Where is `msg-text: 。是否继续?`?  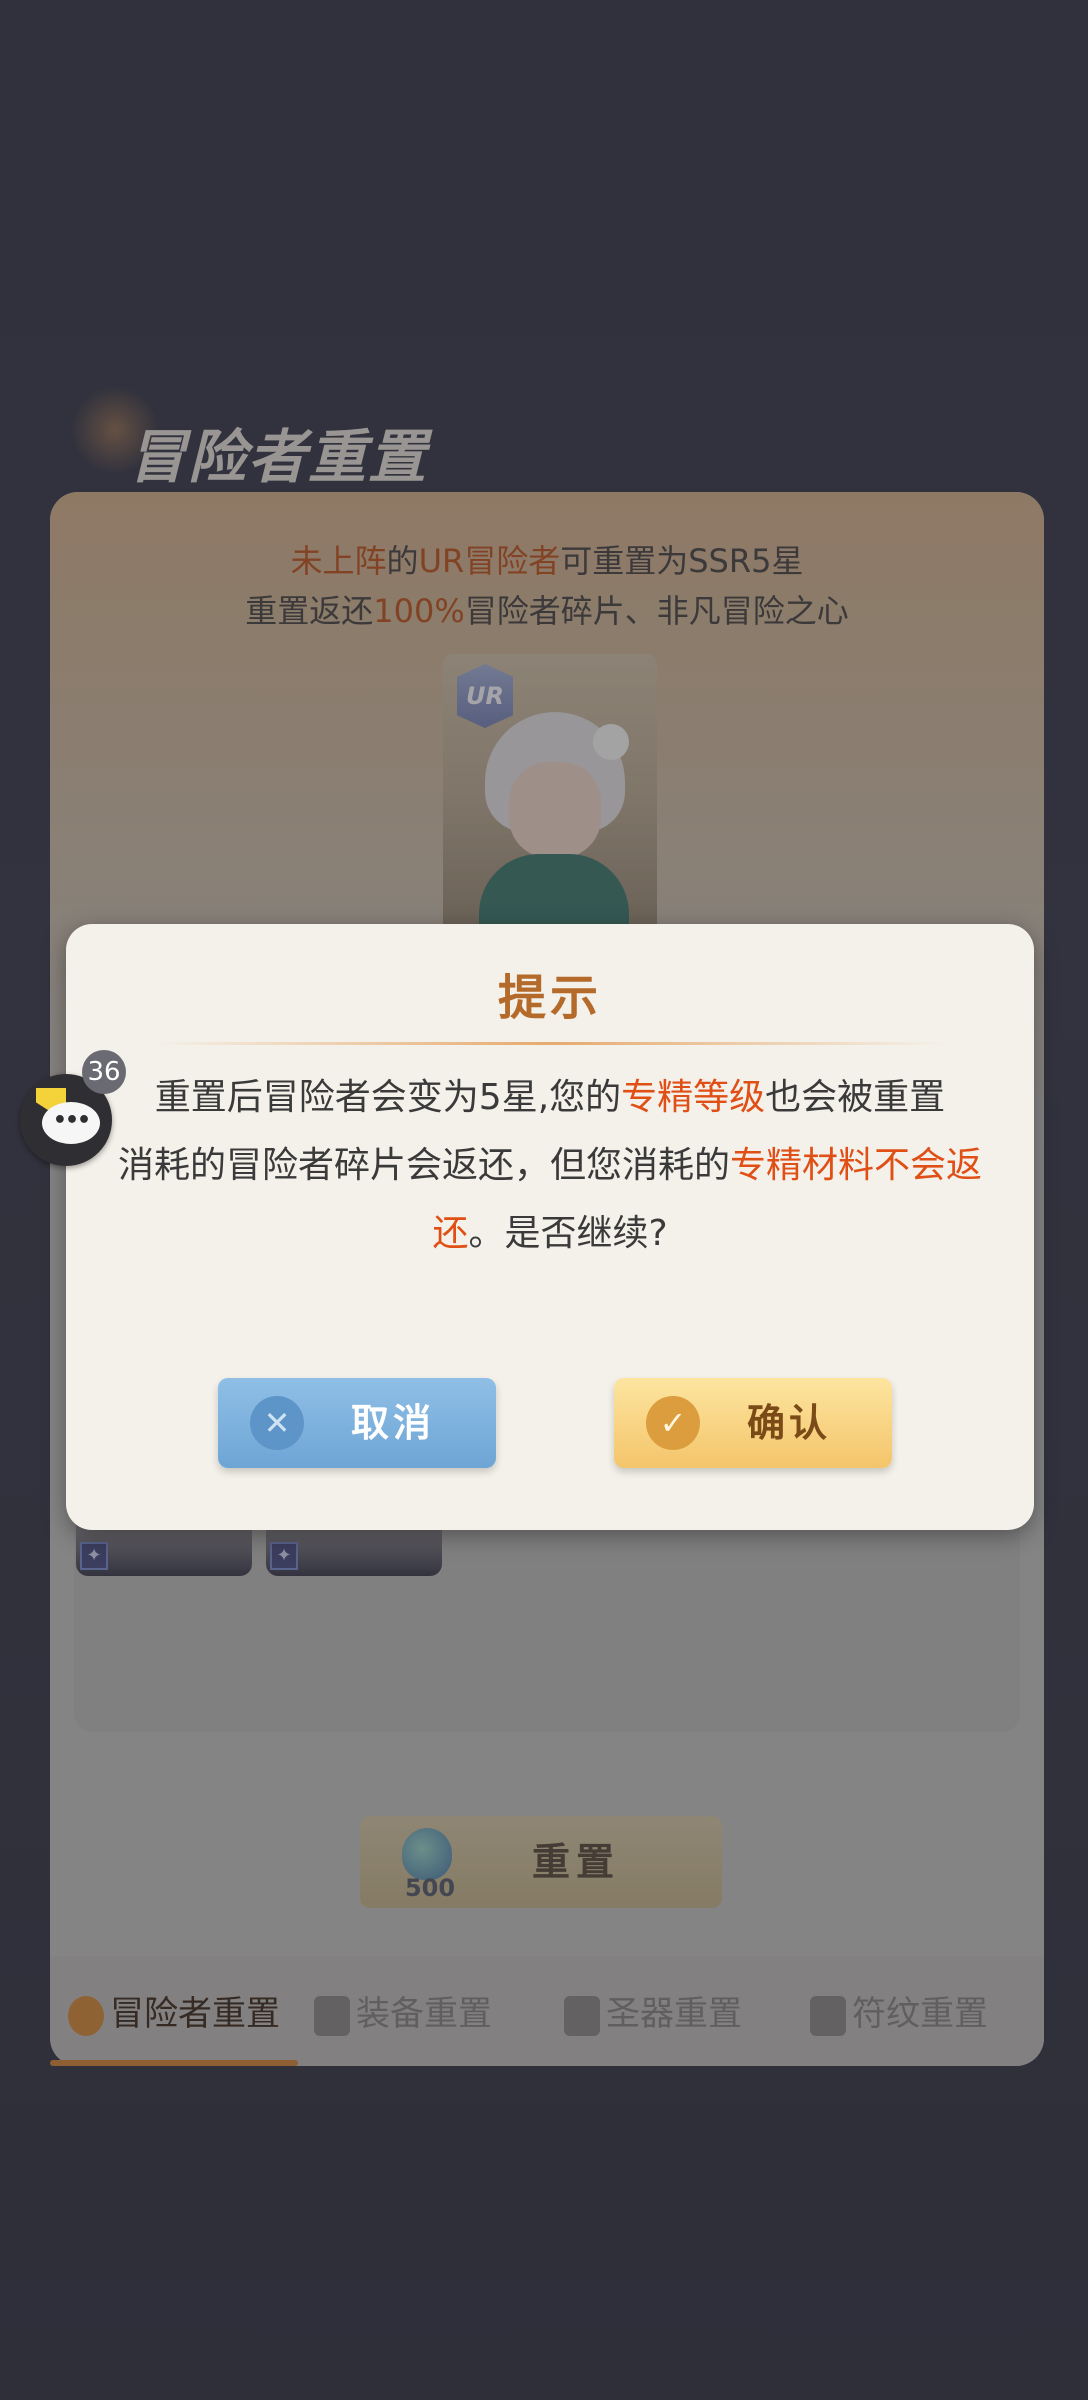 msg-text: 。是否继续? is located at coordinates (568, 1233).